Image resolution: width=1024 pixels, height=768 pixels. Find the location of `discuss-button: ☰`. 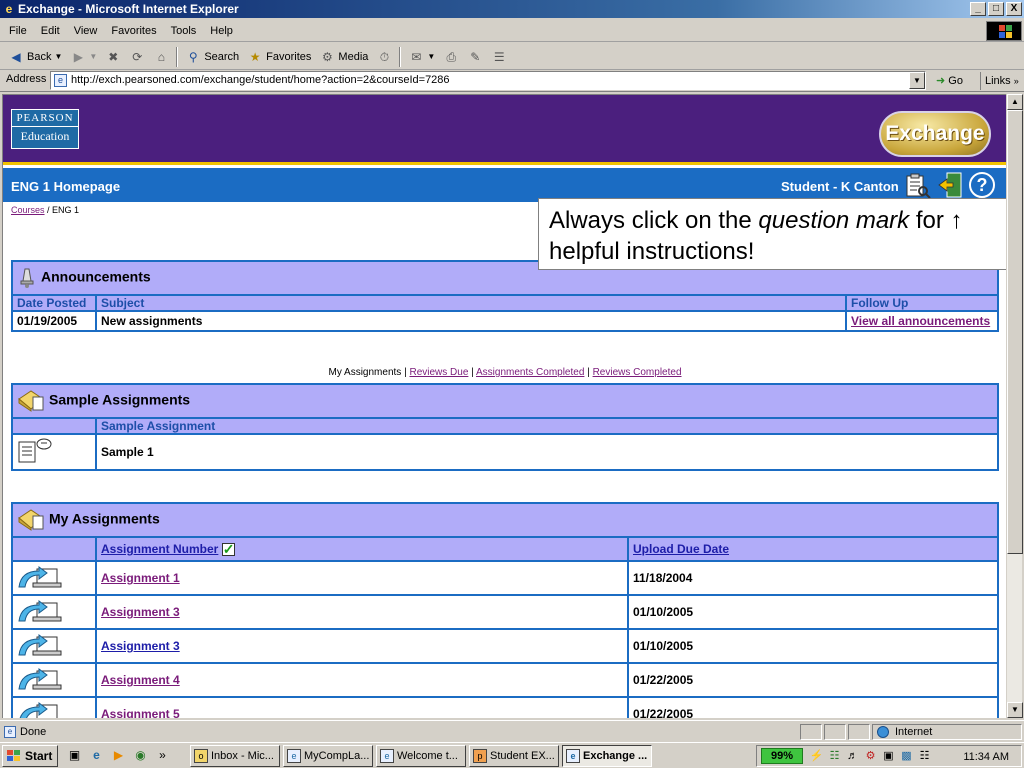

discuss-button: ☰ is located at coordinates (499, 57).